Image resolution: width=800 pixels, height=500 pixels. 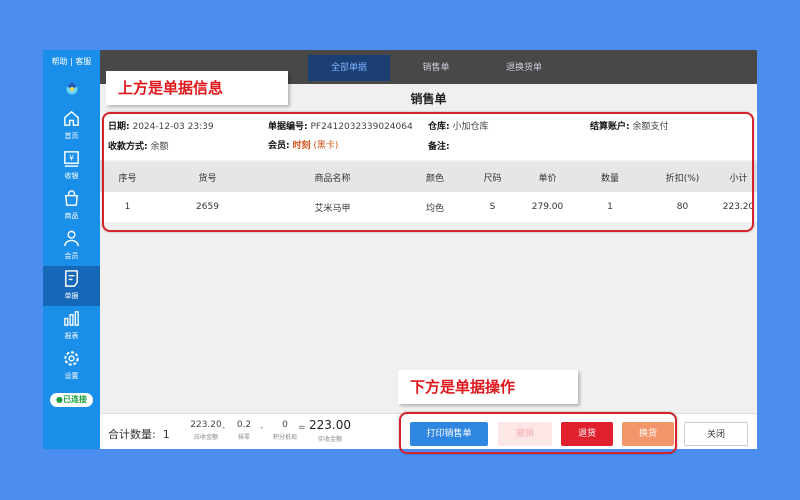 I want to click on home-icon, so click(x=71, y=118).